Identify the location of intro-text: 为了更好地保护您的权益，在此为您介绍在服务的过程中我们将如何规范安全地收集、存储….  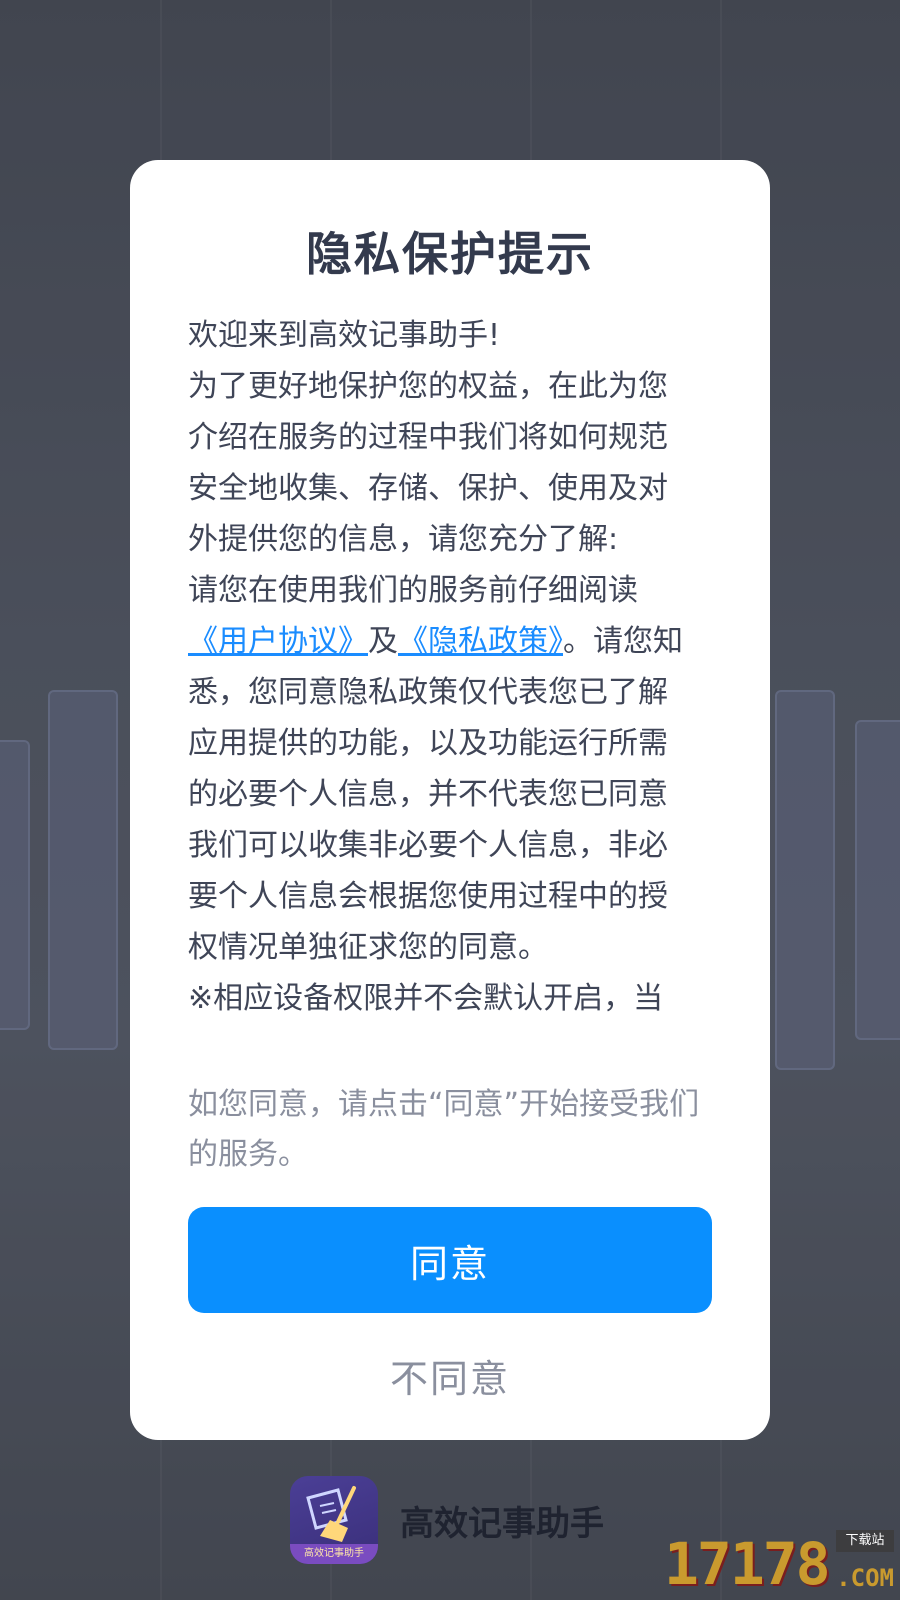
(428, 463).